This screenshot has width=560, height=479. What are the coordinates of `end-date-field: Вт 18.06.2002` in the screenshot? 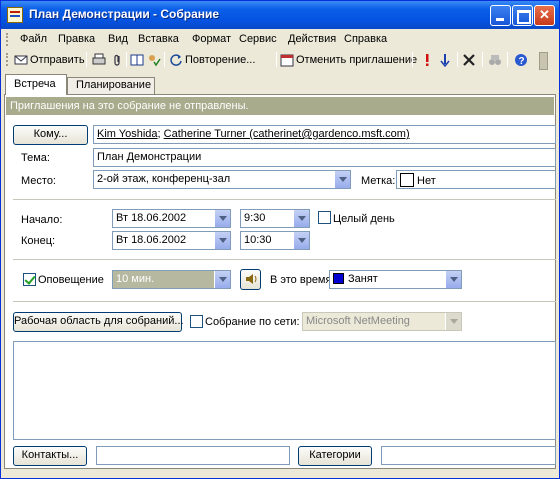 It's located at (171, 240).